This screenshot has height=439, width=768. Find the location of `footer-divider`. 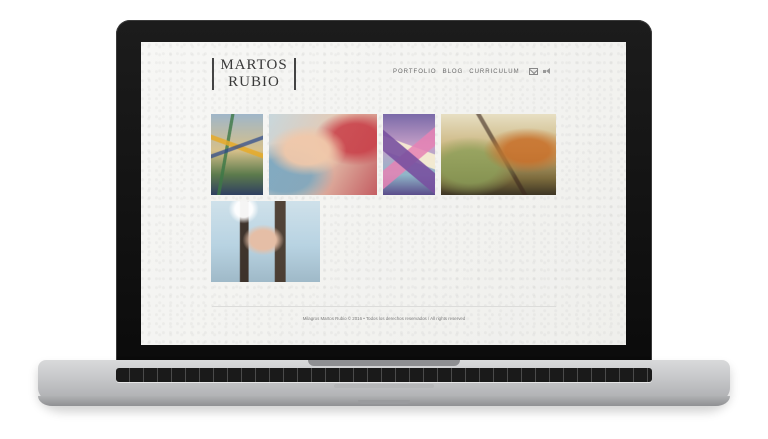

footer-divider is located at coordinates (384, 306).